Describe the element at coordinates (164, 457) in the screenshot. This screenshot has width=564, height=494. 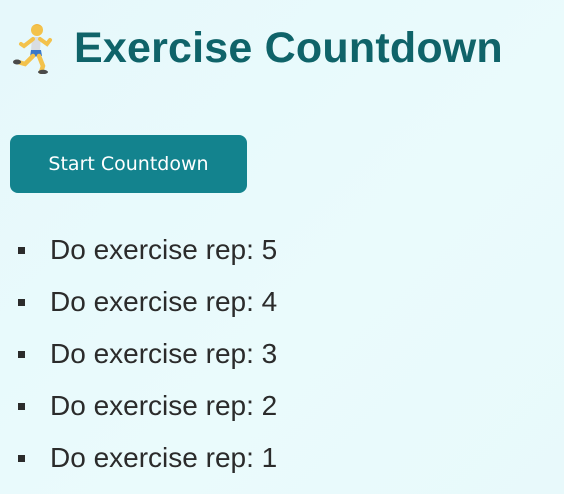
I see `rep-label: Do exercise rep: 1` at that location.